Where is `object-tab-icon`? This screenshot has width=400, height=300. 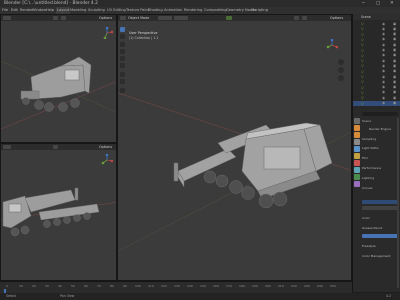
object-tab-icon is located at coordinates (357, 163).